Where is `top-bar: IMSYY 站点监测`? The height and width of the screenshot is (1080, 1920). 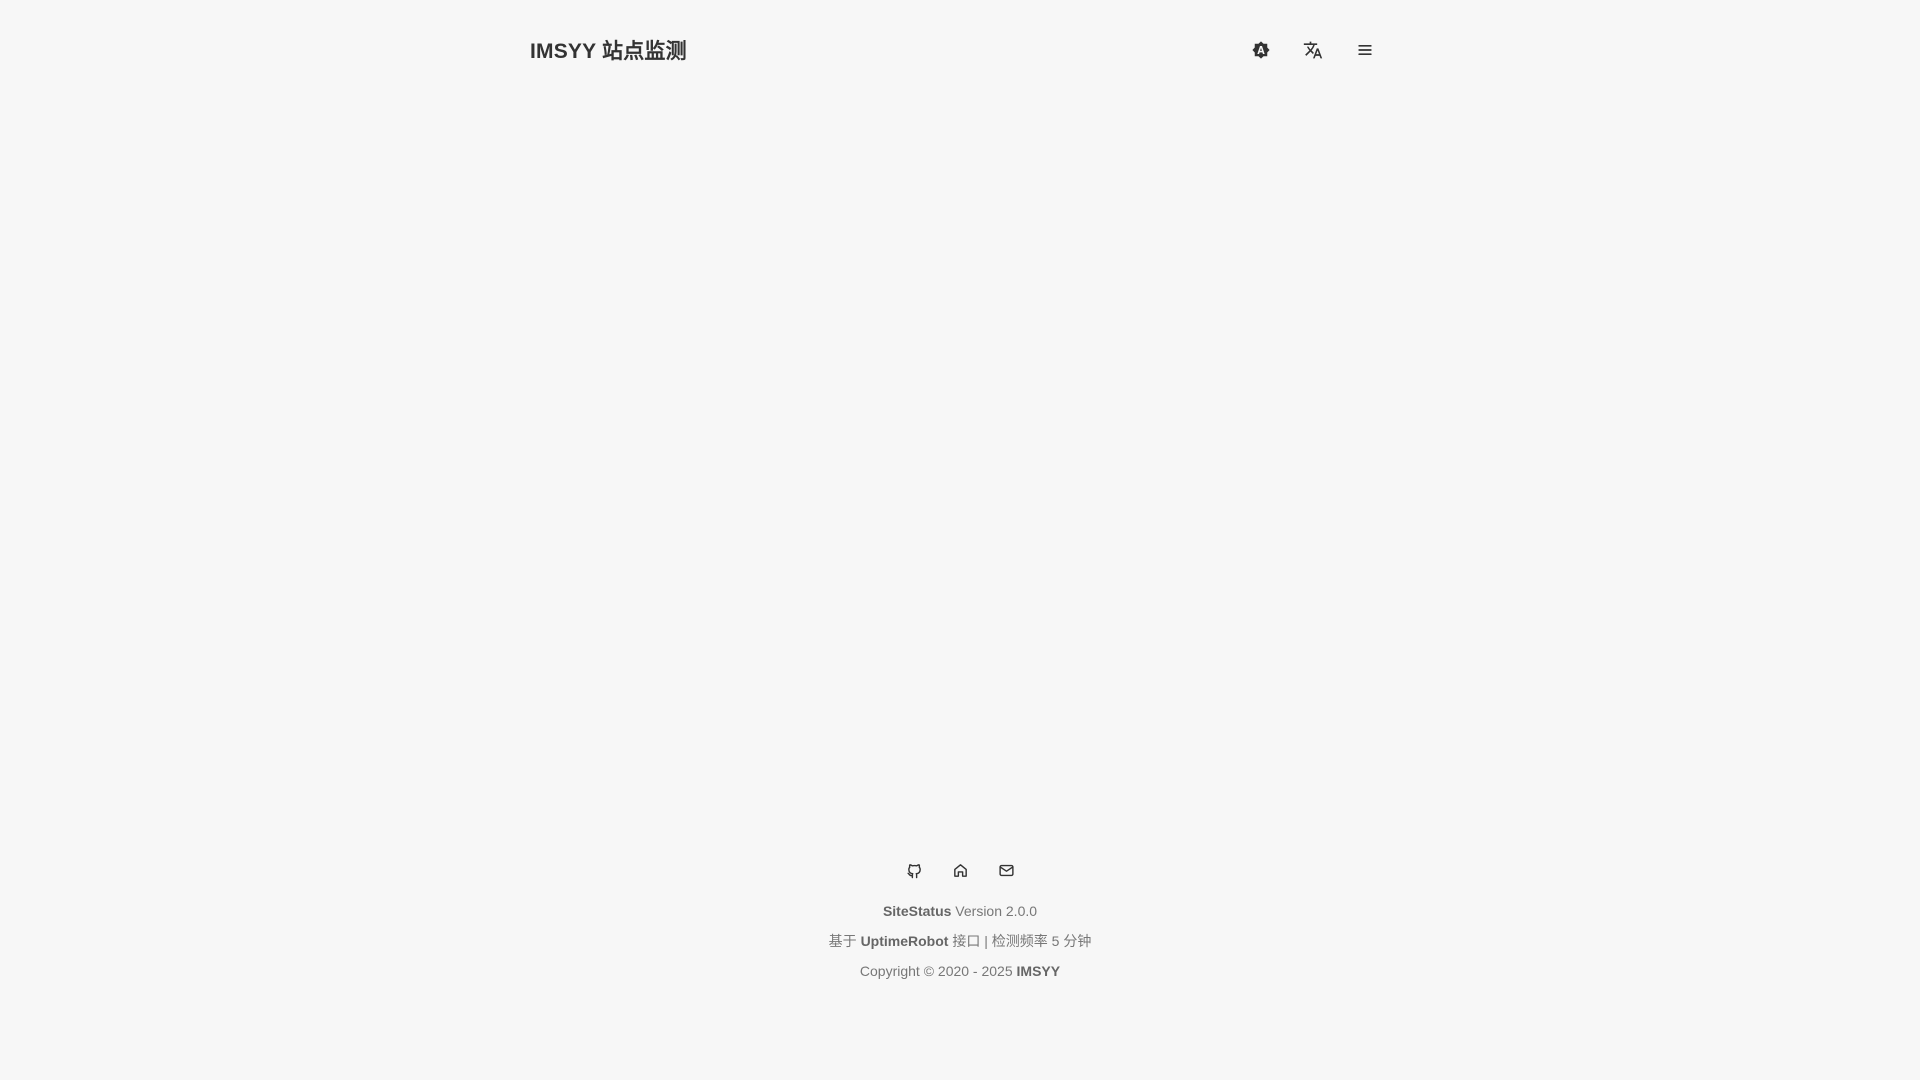 top-bar: IMSYY 站点监测 is located at coordinates (956, 50).